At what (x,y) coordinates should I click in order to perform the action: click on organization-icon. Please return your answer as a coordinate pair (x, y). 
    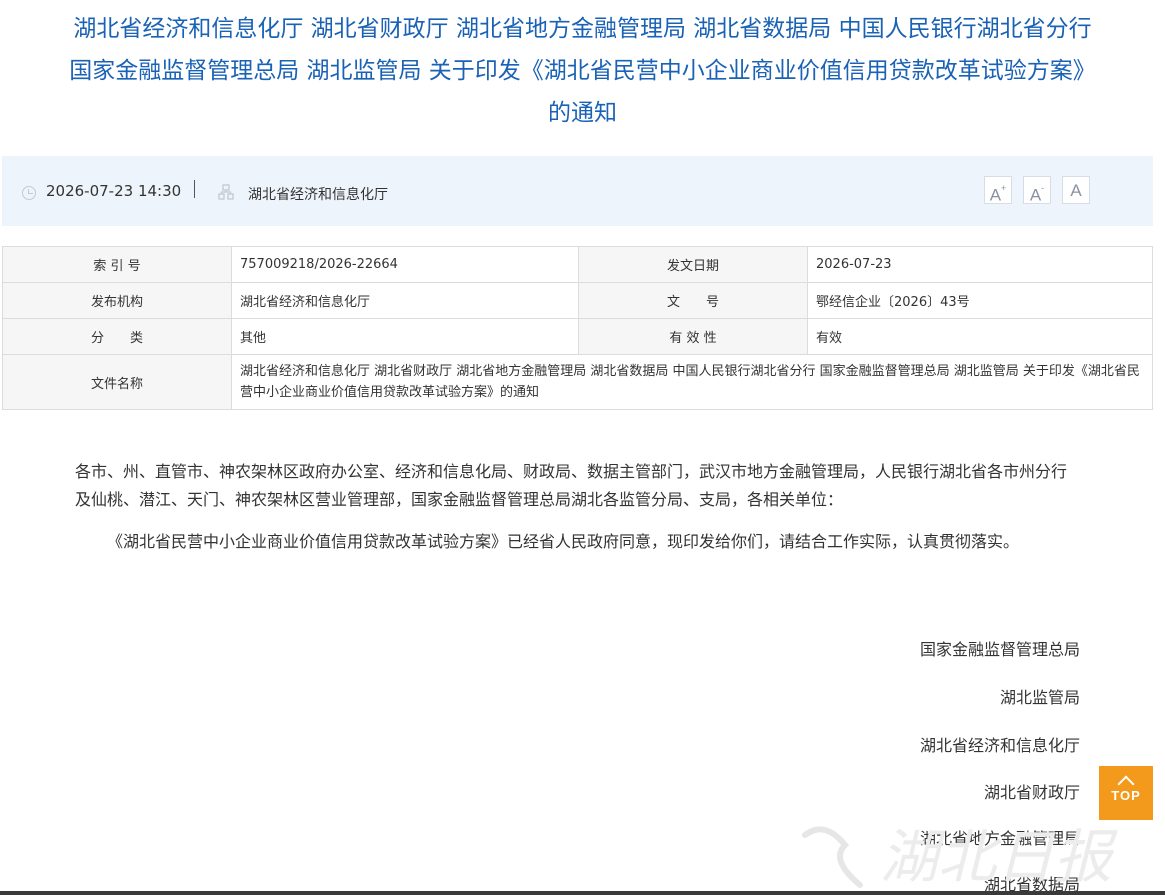
    Looking at the image, I should click on (226, 192).